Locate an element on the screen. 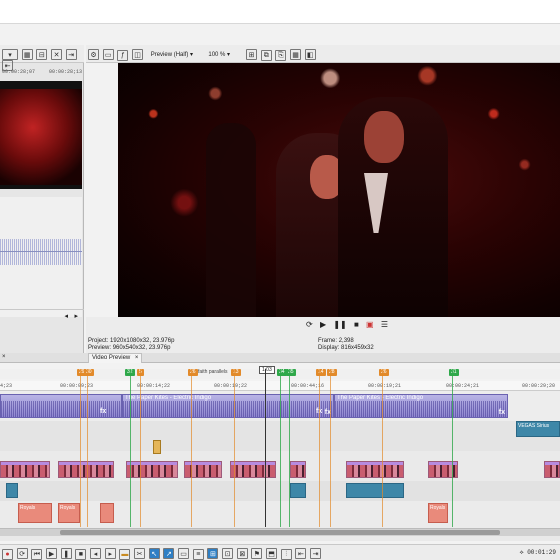  grid-icon: ▦ is located at coordinates (27, 54).